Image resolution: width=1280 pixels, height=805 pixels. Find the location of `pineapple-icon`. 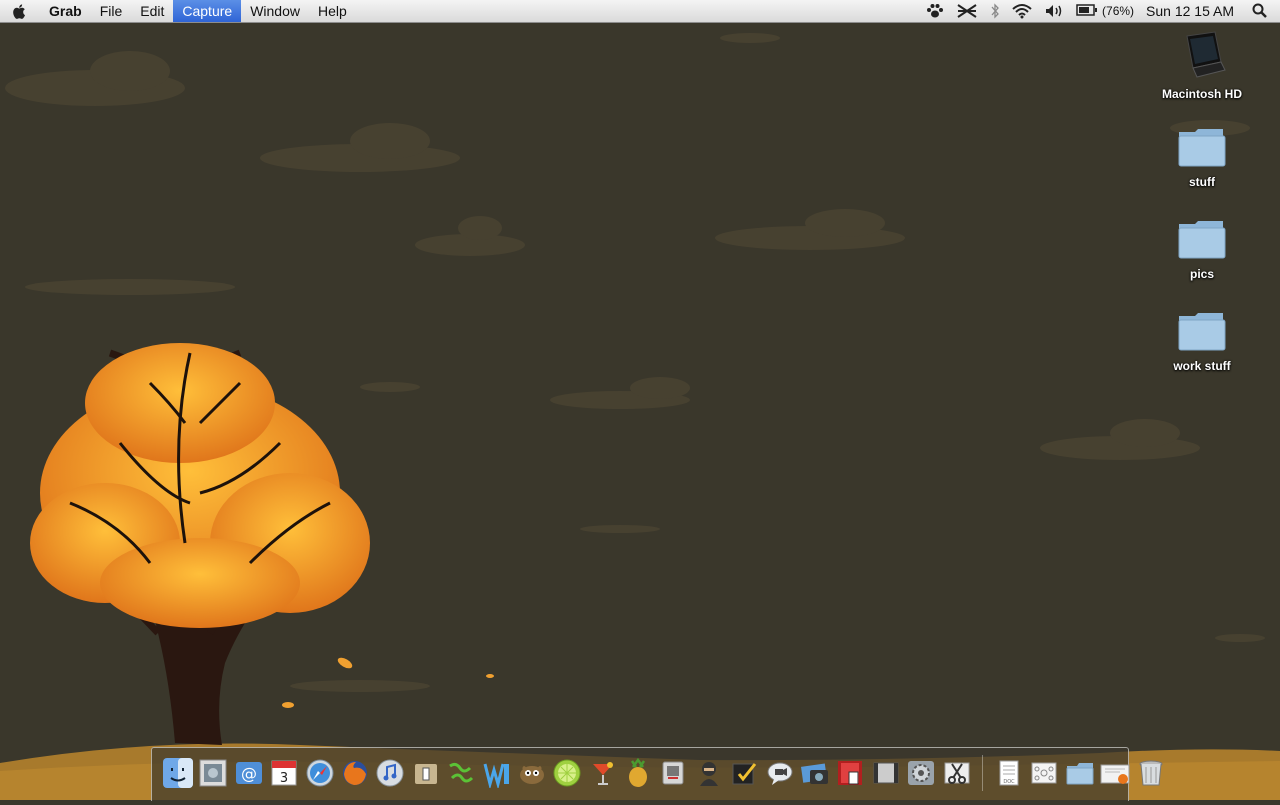

pineapple-icon is located at coordinates (638, 773).